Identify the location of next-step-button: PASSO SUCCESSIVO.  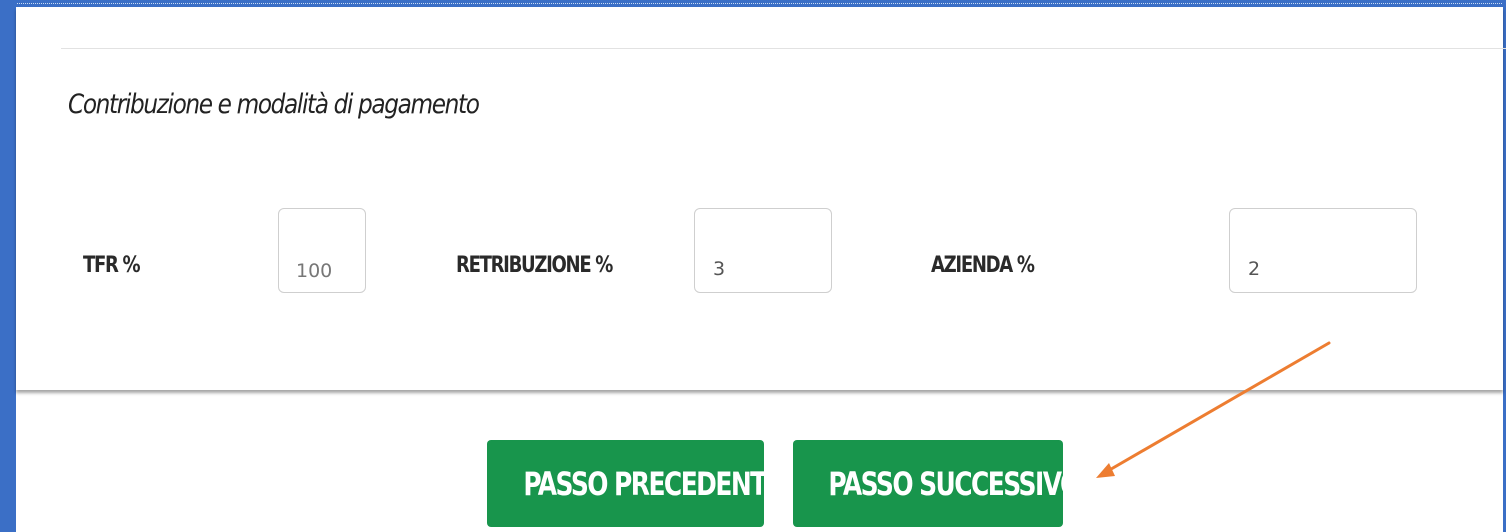
(928, 483).